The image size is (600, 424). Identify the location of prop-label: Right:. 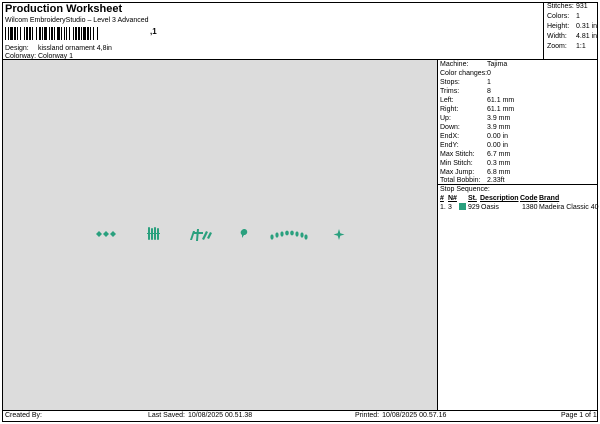
(449, 109).